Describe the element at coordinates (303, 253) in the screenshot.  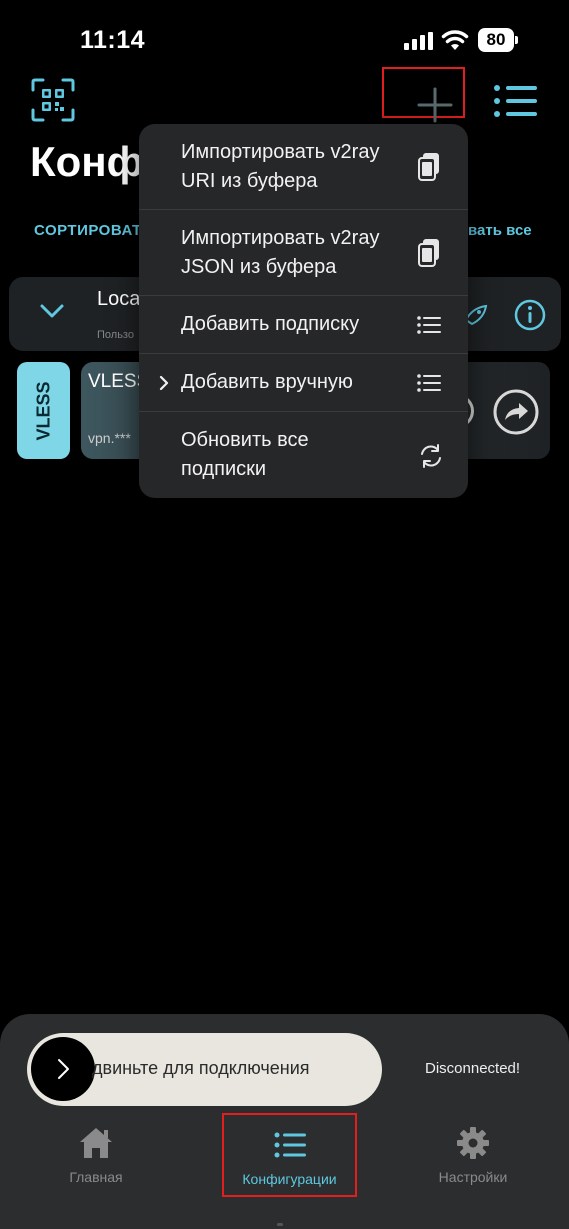
I see `menu-item-import-json: Импортировать v2ray JSON из буфера` at that location.